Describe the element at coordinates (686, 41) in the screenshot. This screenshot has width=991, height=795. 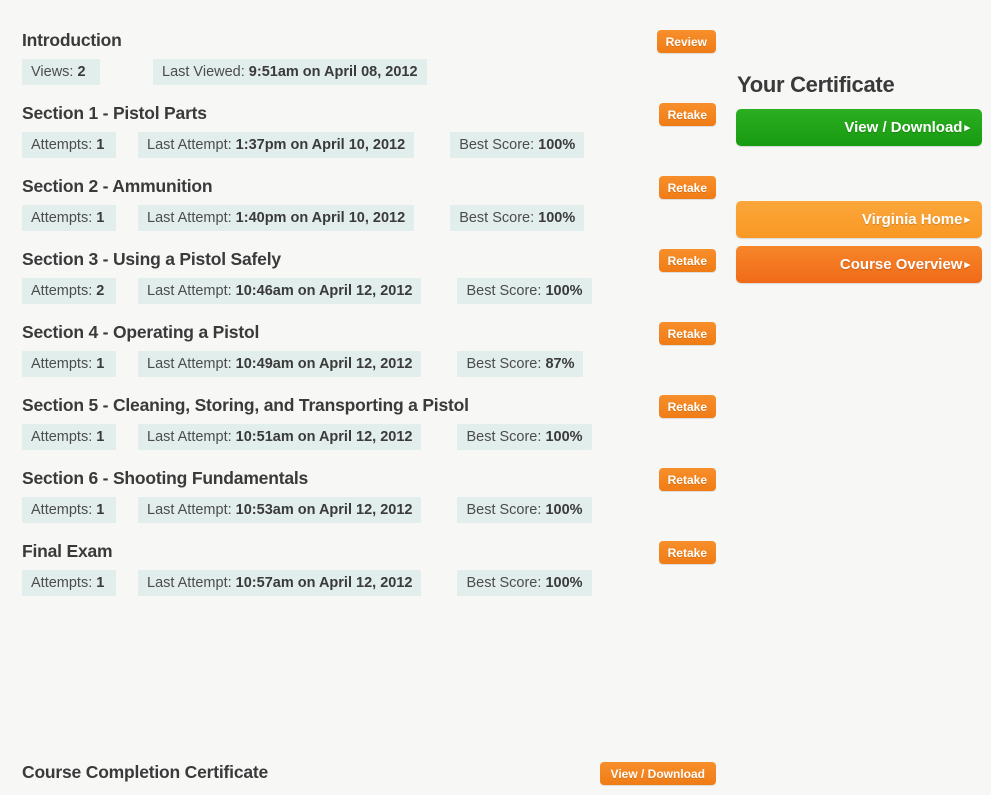
I see `review-button: Review` at that location.